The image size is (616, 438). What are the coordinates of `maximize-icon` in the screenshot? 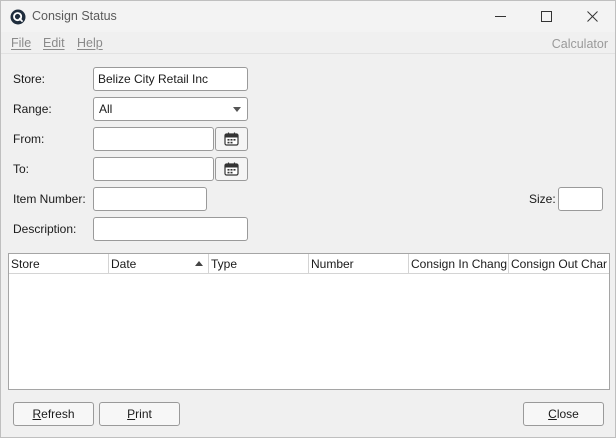 It's located at (546, 16).